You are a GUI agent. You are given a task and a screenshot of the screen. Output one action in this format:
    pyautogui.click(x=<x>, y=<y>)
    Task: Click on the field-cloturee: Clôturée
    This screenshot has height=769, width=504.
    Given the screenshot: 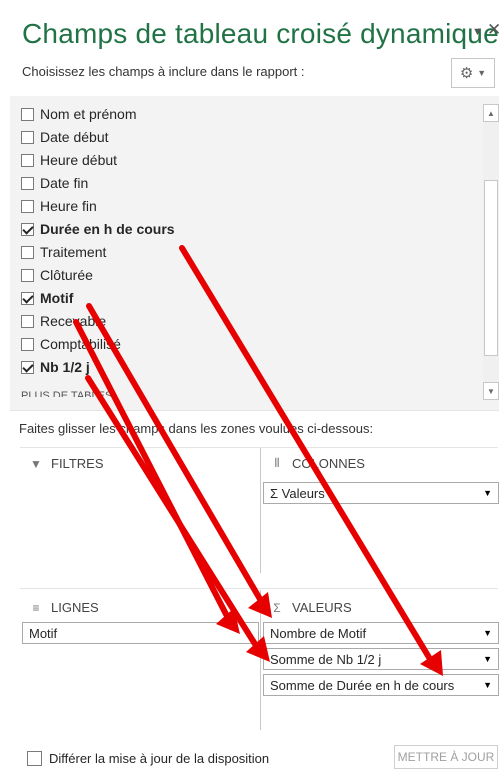 What is the action you would take?
    pyautogui.click(x=57, y=275)
    